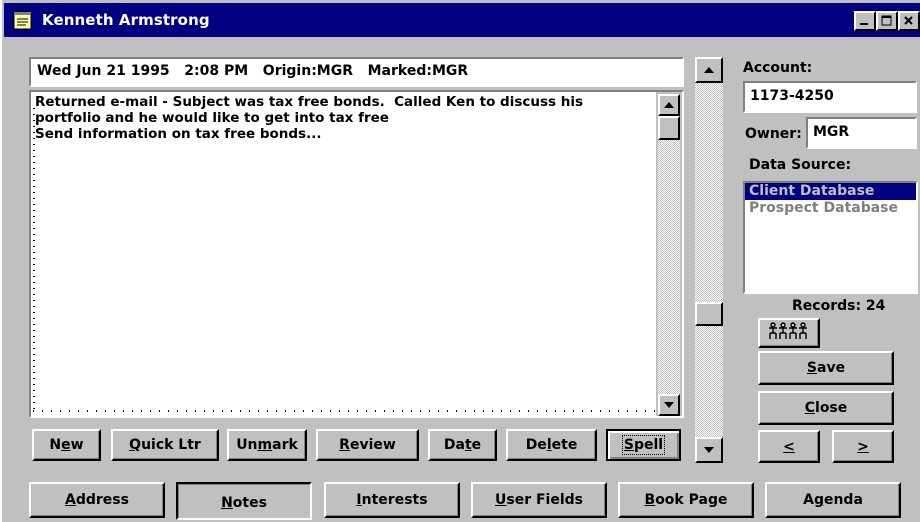 This screenshot has width=920, height=522. I want to click on record-scroll-thumb, so click(709, 314).